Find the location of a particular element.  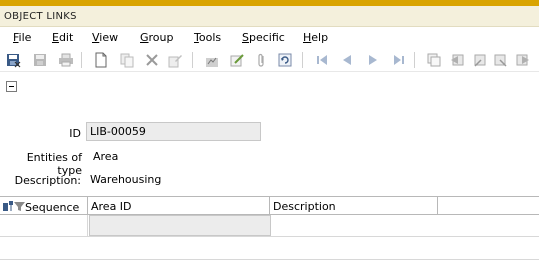

menu-file: File is located at coordinates (22, 37).